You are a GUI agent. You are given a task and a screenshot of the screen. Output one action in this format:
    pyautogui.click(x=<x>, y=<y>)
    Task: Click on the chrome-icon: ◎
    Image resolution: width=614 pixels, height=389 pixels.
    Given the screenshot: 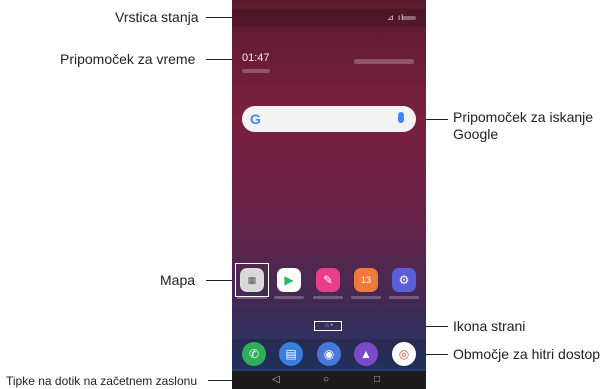 What is the action you would take?
    pyautogui.click(x=404, y=354)
    